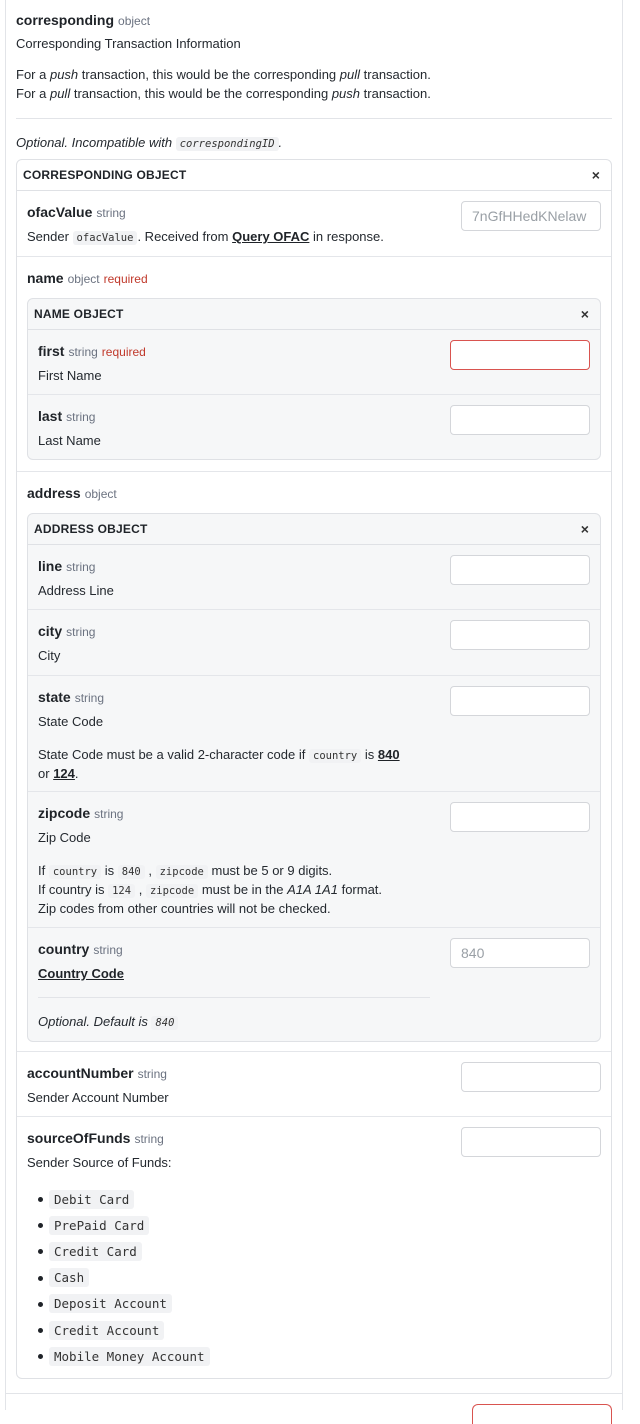 The width and height of the screenshot is (640, 1424). I want to click on field-header: zipcode string, so click(80, 813).